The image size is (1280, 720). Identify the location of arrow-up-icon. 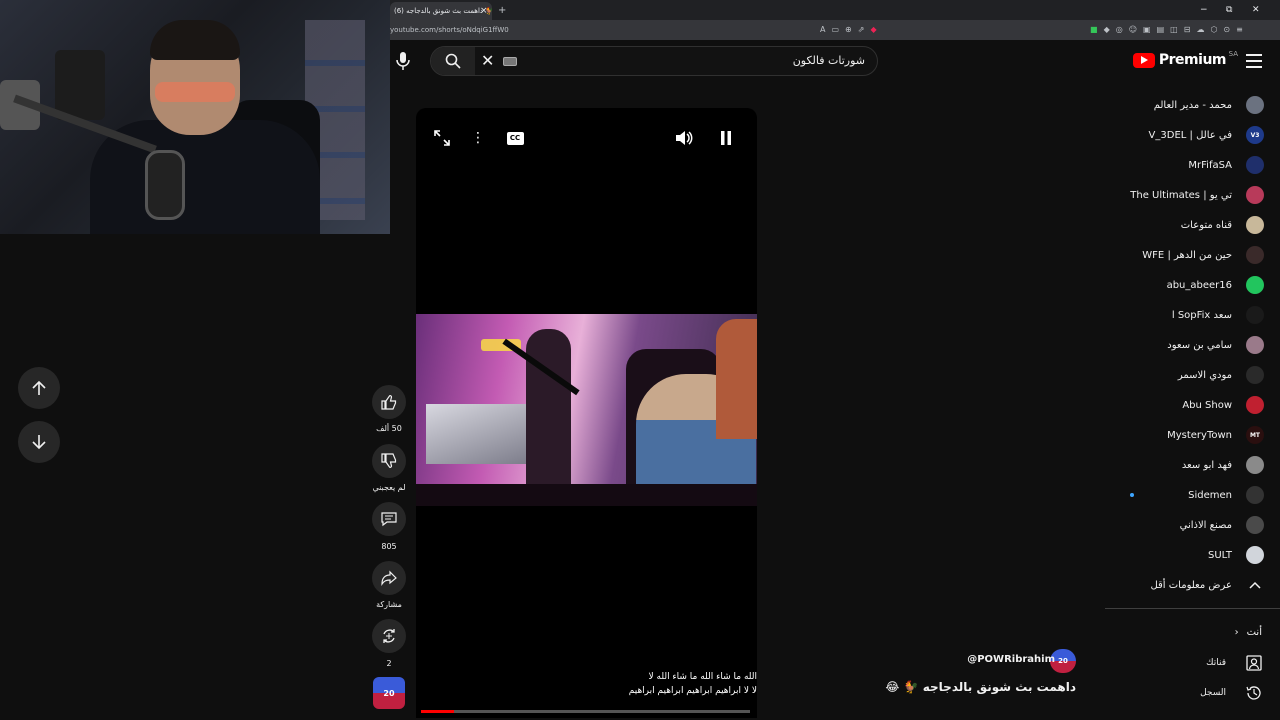
(39, 387).